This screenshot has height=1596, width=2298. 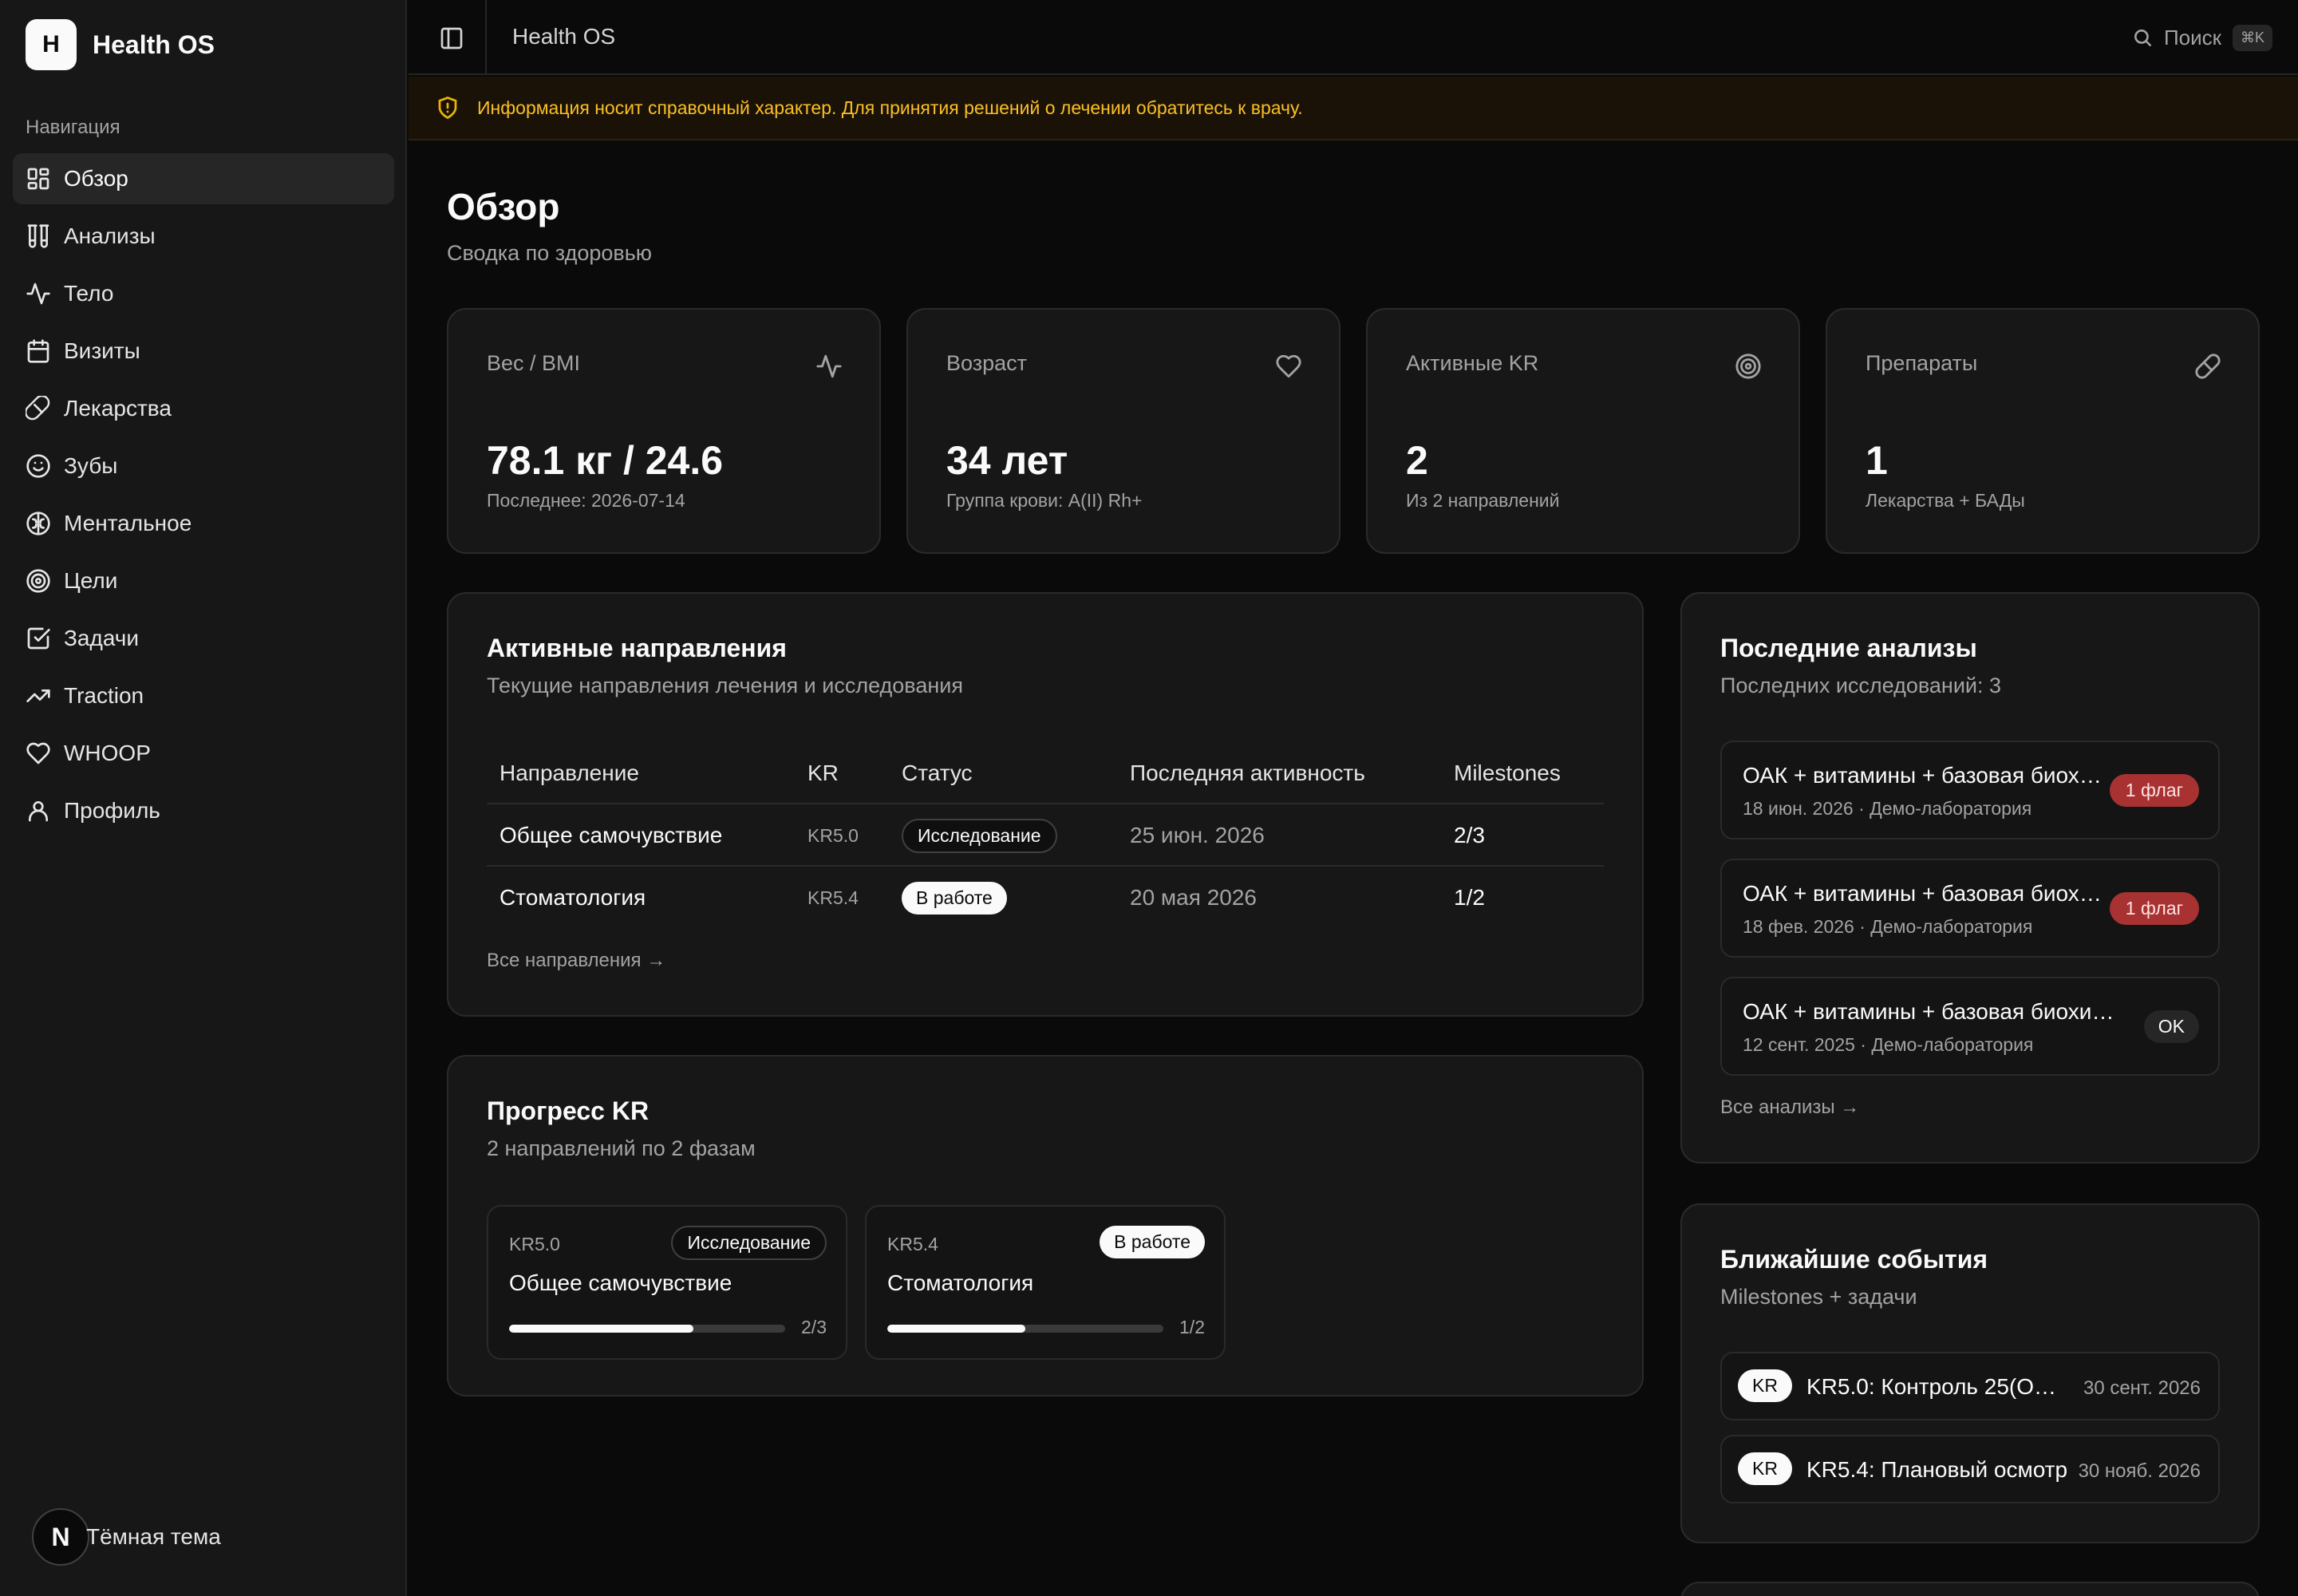 What do you see at coordinates (2154, 790) in the screenshot?
I see `flag-badge: 1 флаг` at bounding box center [2154, 790].